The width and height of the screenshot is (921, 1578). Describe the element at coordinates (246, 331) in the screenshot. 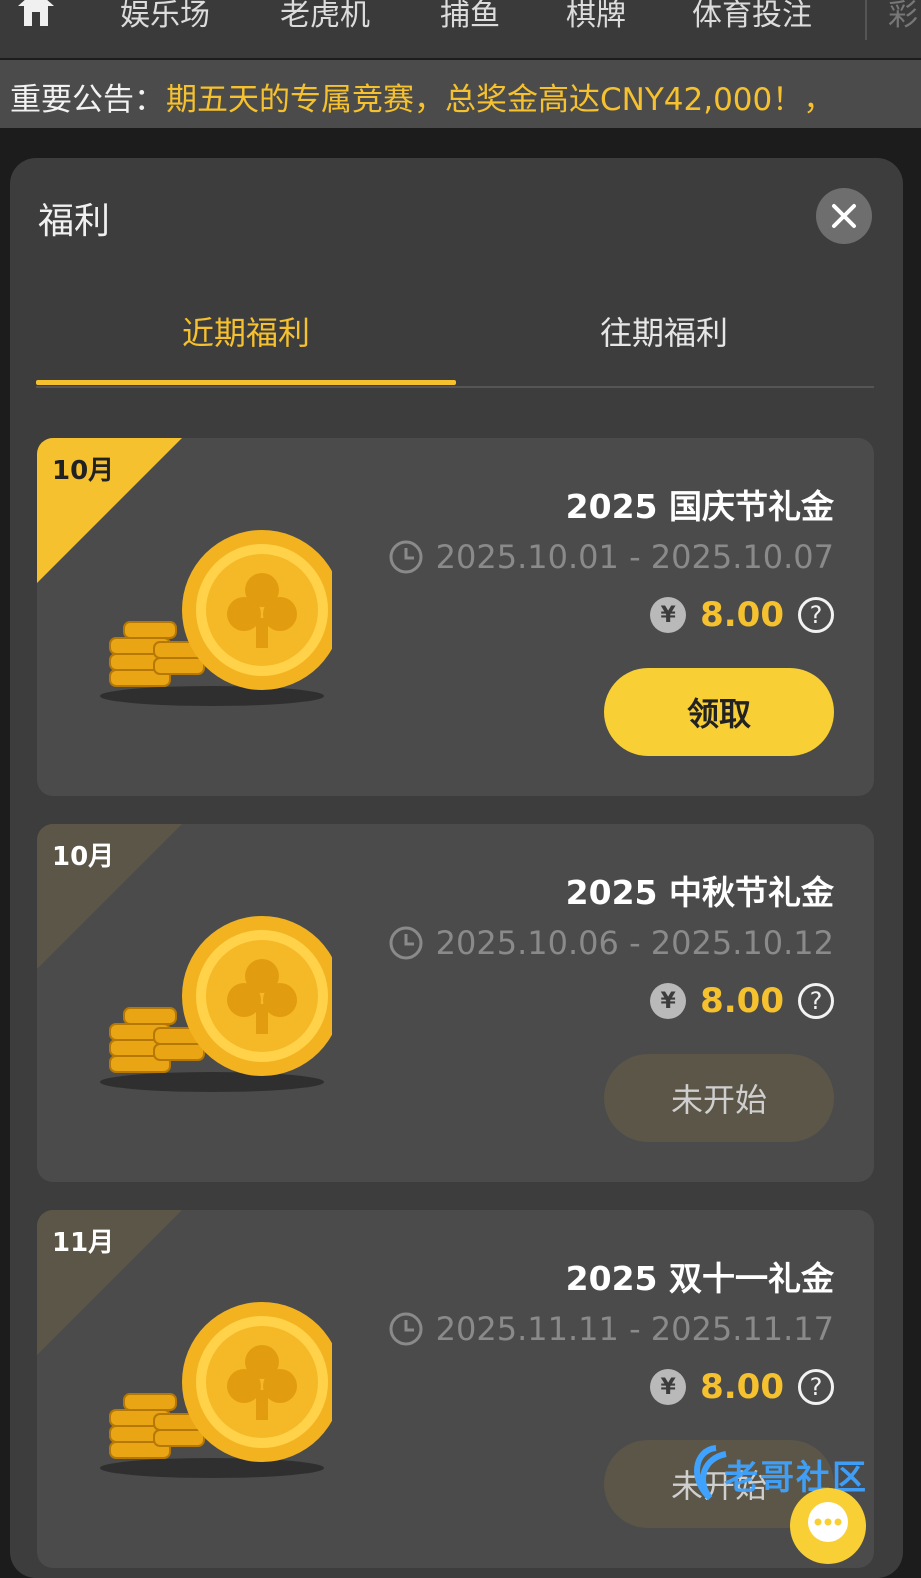

I see `tab-recent-welfare: 近期福利` at that location.